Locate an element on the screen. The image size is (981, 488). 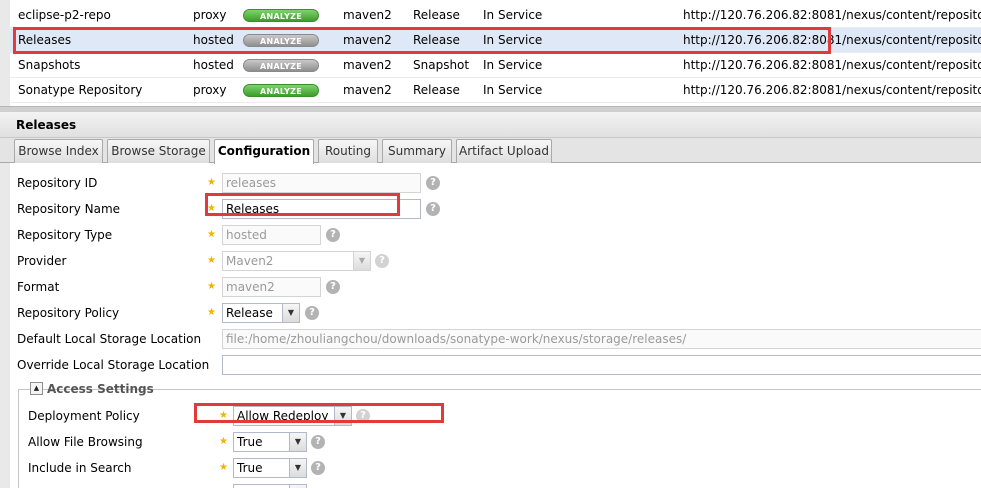
deployment-policy-select: Allow Redeploy ▼ is located at coordinates (292, 416).